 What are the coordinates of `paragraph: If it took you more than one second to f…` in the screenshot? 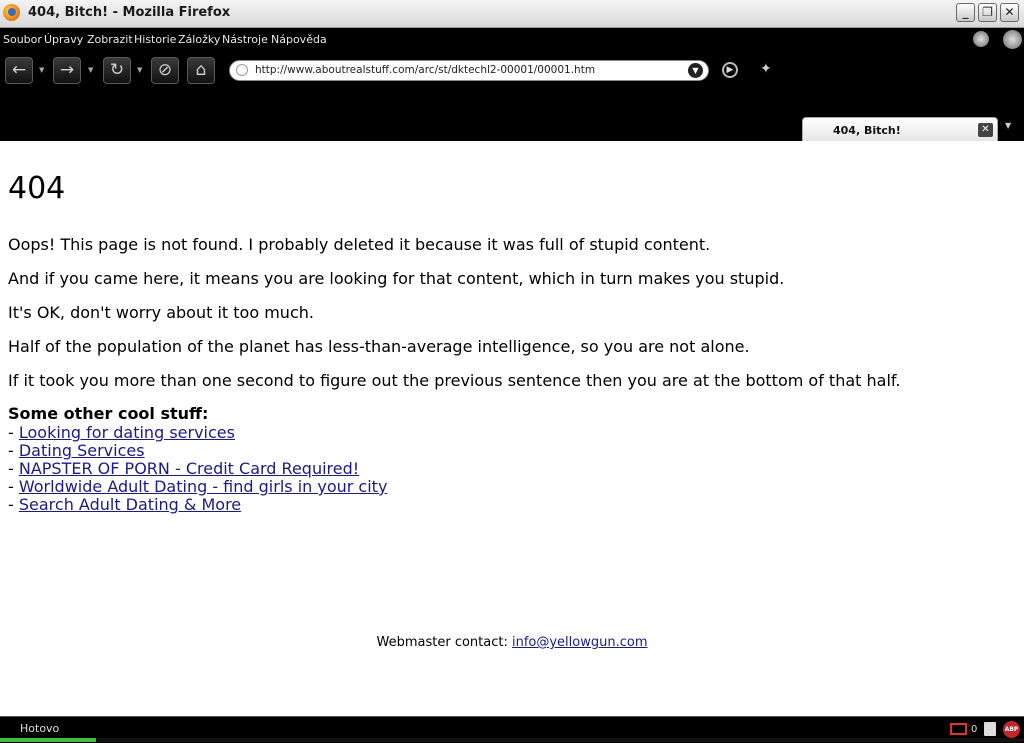 It's located at (454, 380).